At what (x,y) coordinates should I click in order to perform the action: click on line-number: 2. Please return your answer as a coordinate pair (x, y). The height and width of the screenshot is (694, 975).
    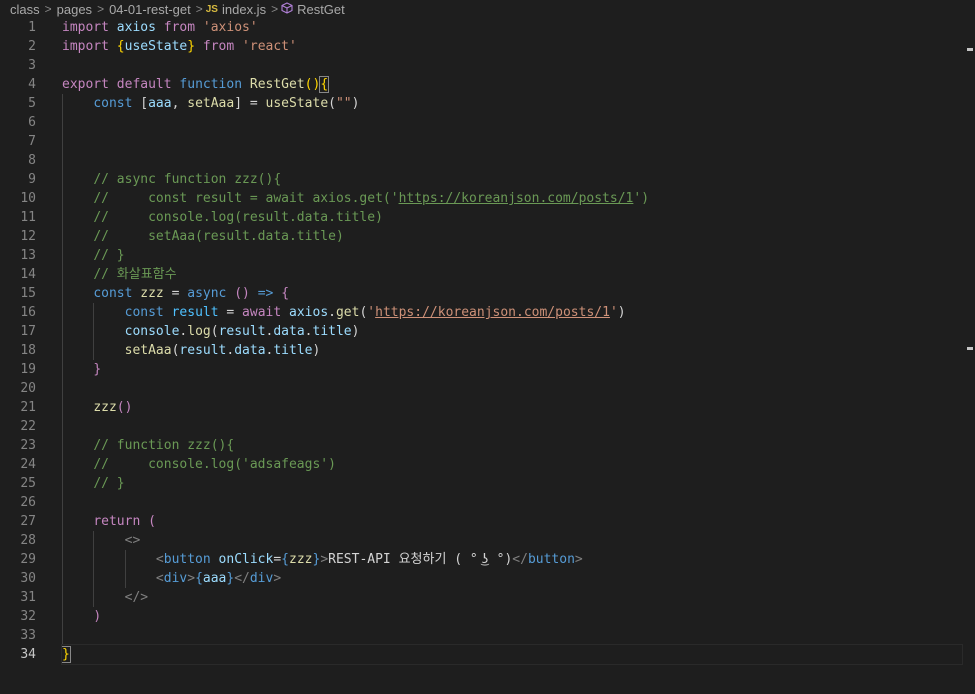
    Looking at the image, I should click on (32, 46).